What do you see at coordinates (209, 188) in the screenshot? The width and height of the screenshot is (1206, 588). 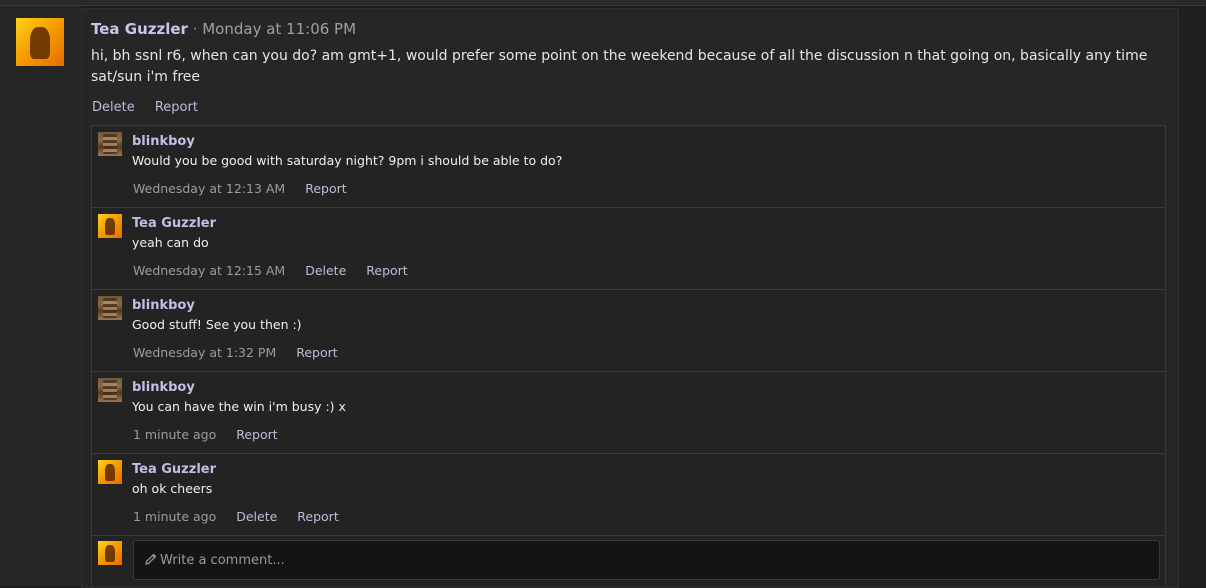 I see `comment-timestamp: Wednesday at 12:13 AM` at bounding box center [209, 188].